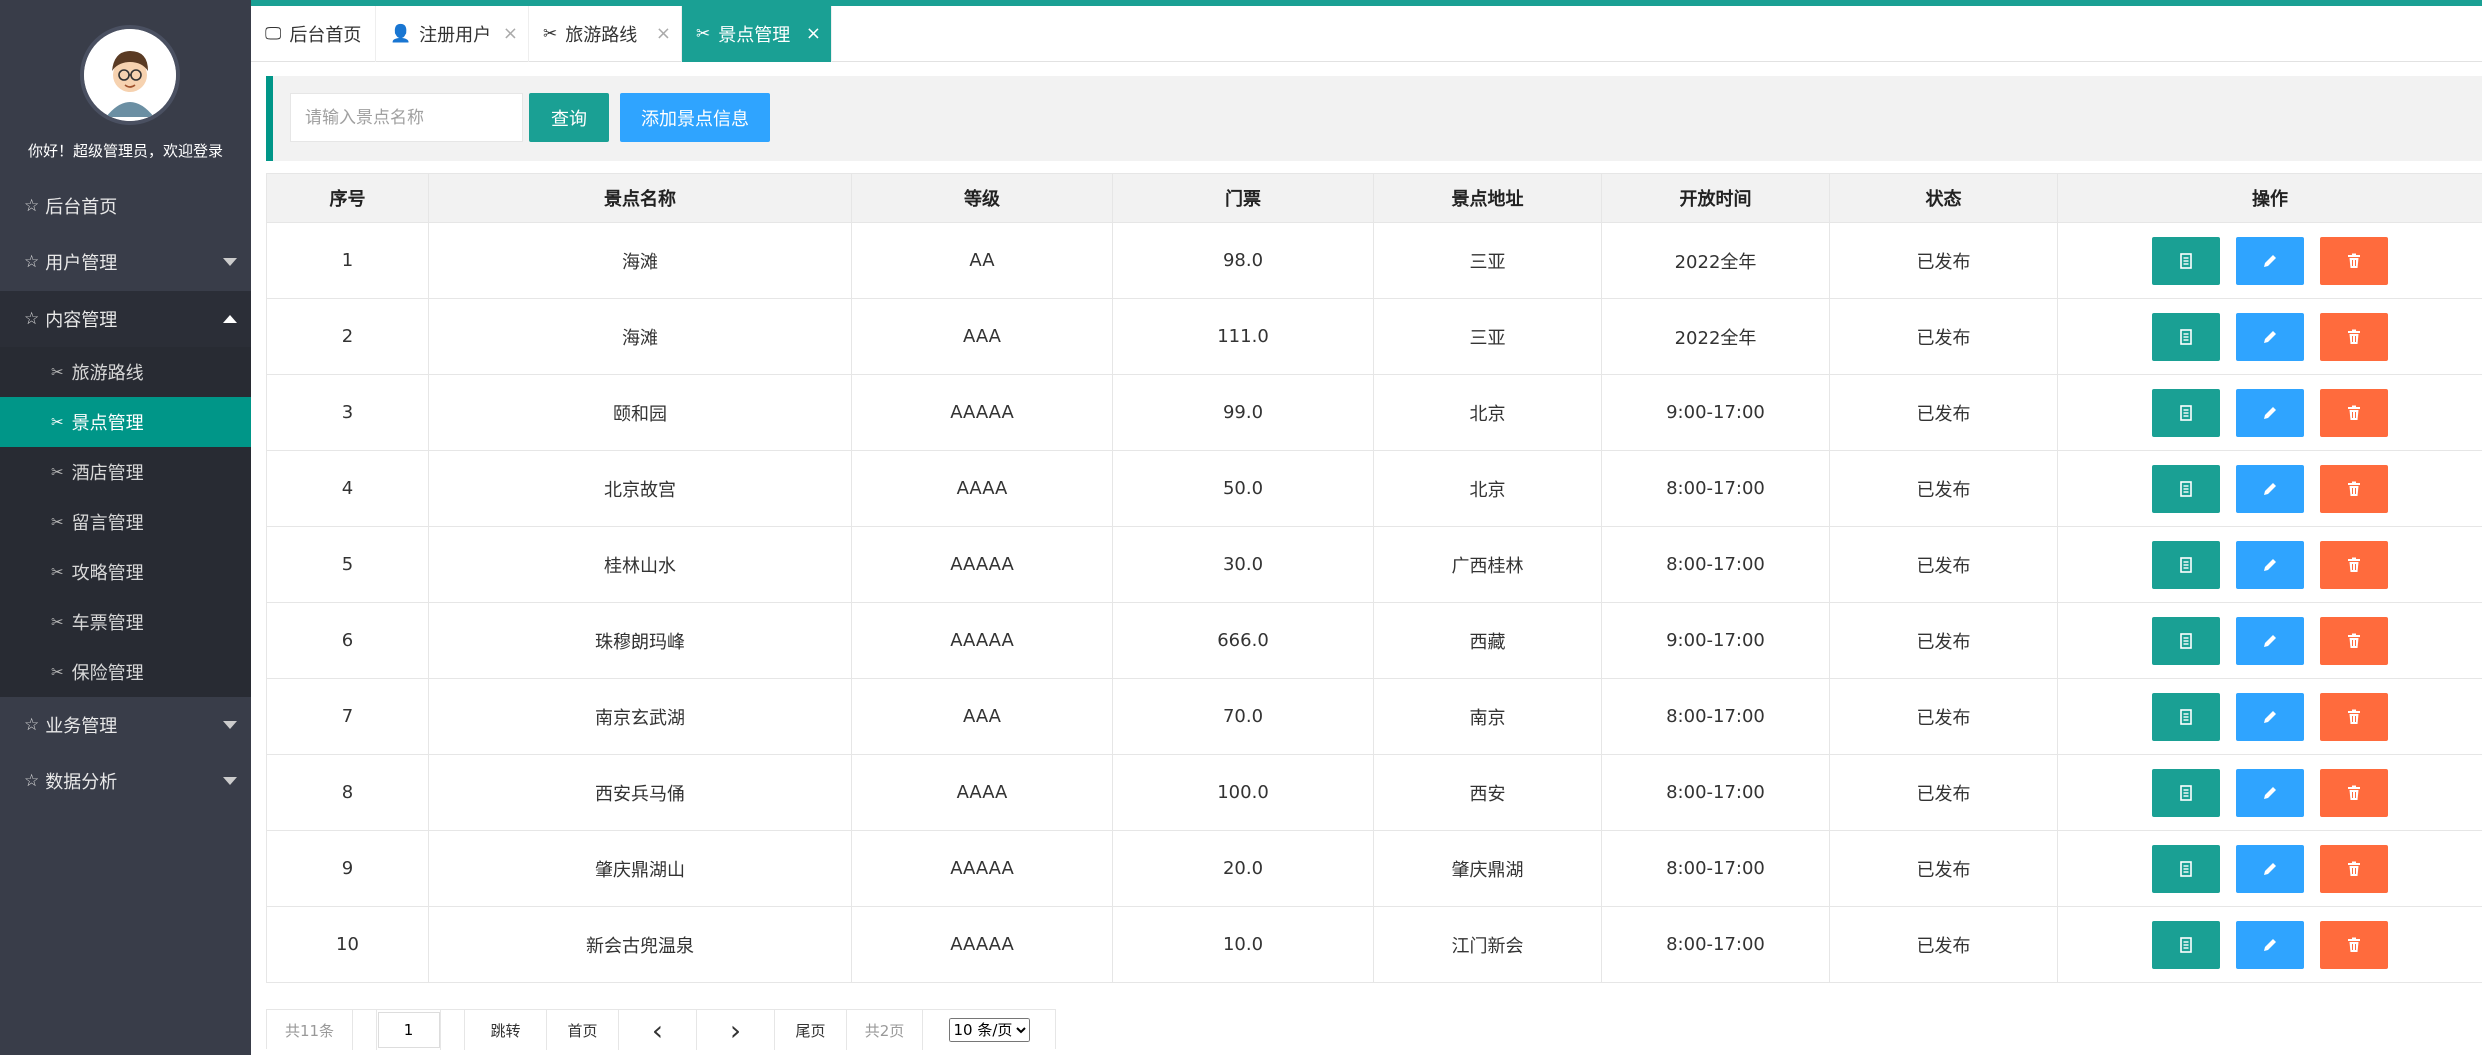 This screenshot has height=1055, width=2482. What do you see at coordinates (982, 488) in the screenshot?
I see `table-cell: AAAA` at bounding box center [982, 488].